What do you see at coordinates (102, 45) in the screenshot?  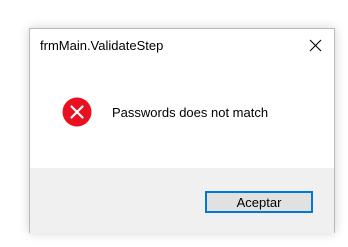 I see `dialog-title: frmMain.ValidateStep` at bounding box center [102, 45].